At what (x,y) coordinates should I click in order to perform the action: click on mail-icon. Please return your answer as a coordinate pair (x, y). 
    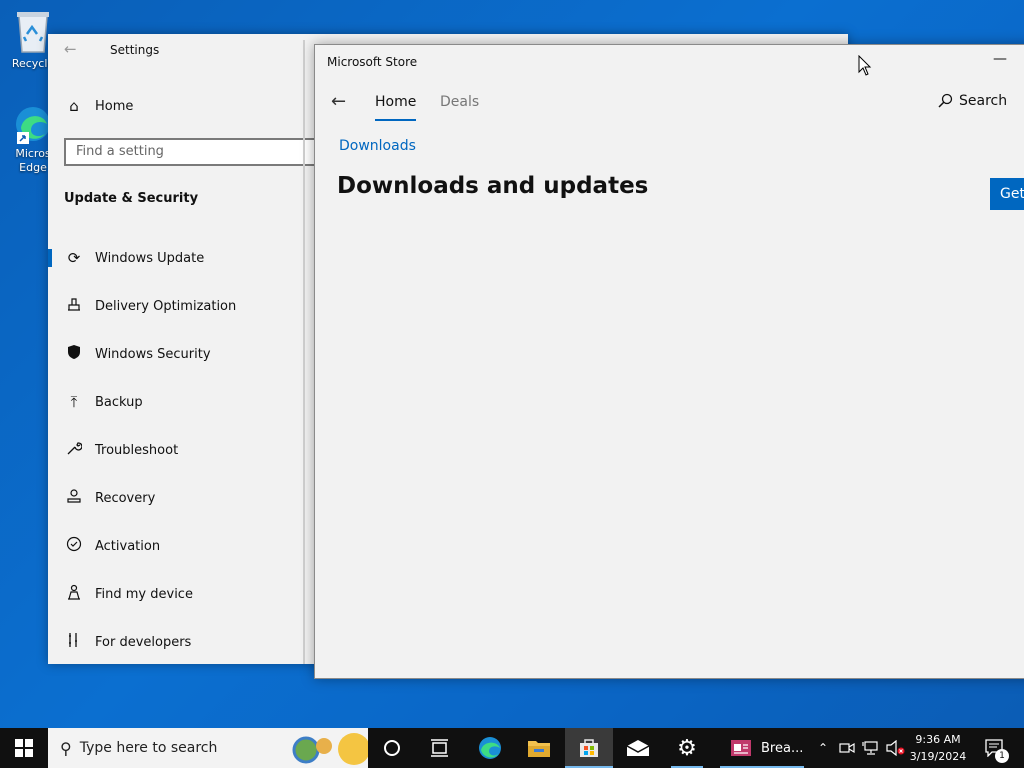
    Looking at the image, I should click on (638, 748).